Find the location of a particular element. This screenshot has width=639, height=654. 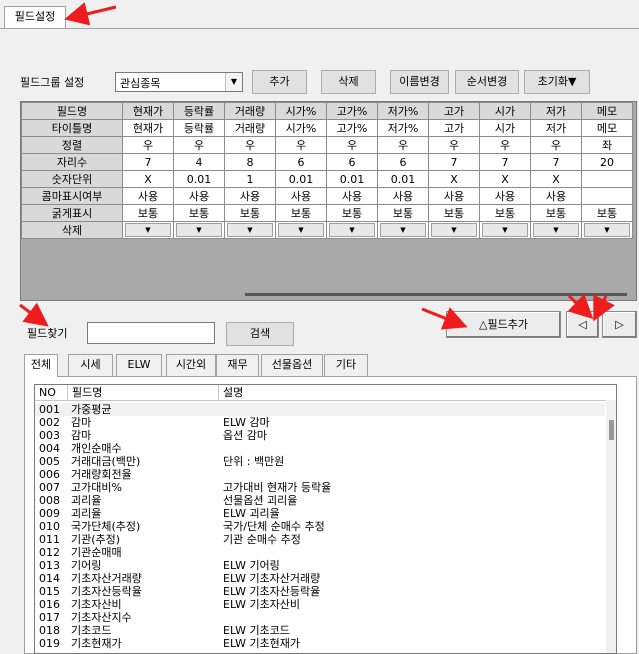

arrow-to-field-search is located at coordinates (34, 314).